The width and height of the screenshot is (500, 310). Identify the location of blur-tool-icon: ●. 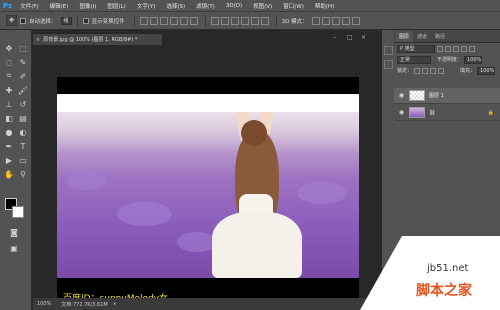
(9, 132).